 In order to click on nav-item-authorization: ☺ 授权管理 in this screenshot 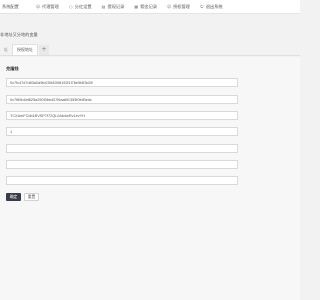, I will do `click(178, 7)`.